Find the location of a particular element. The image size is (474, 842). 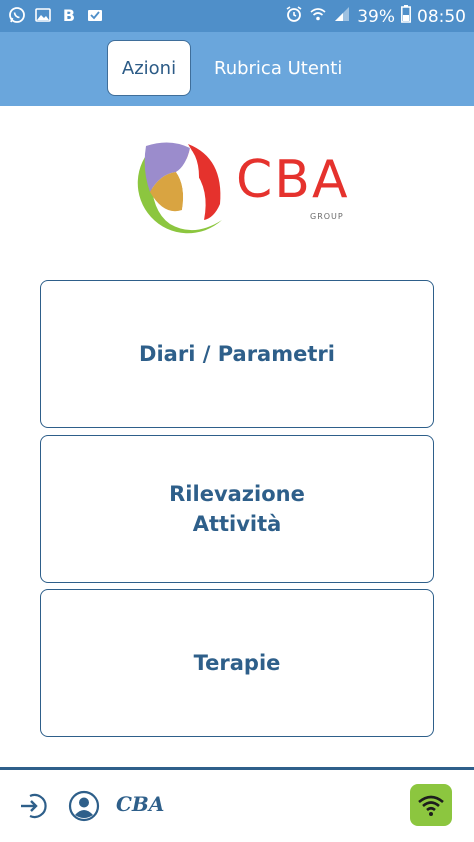

whatsapp-icon is located at coordinates (17, 15).